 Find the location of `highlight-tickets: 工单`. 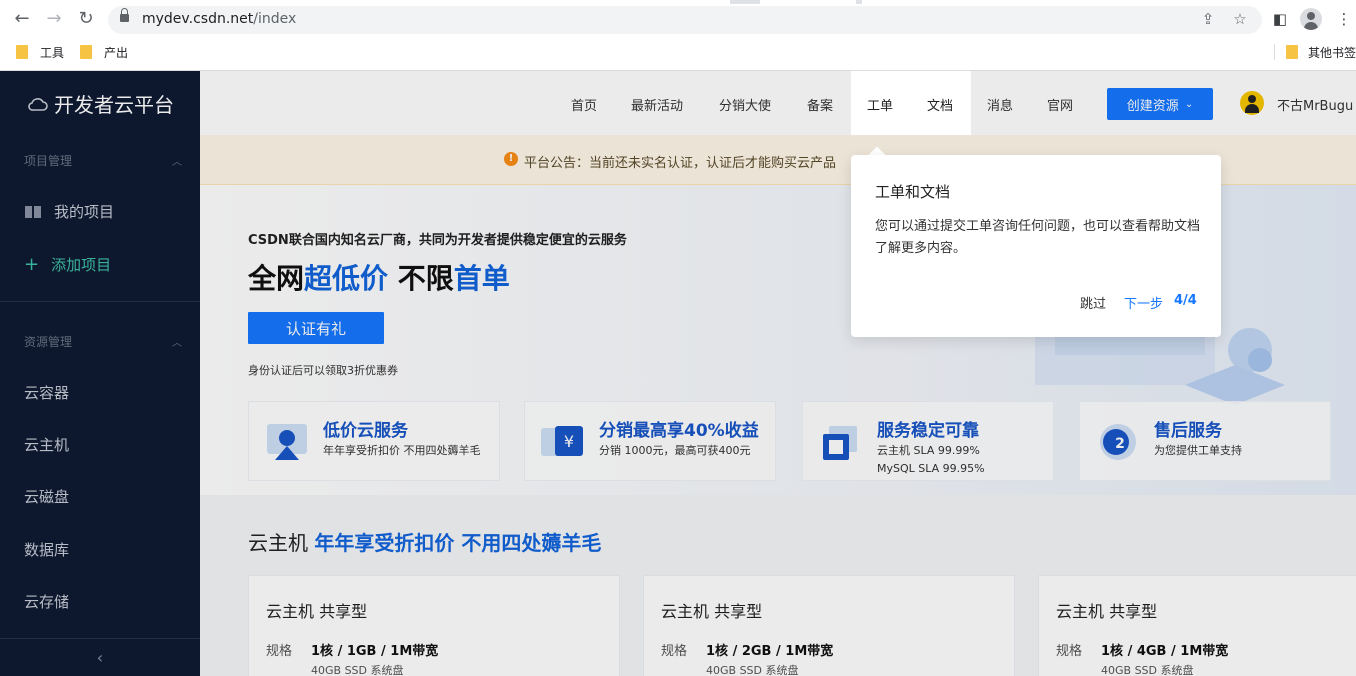

highlight-tickets: 工单 is located at coordinates (880, 104).